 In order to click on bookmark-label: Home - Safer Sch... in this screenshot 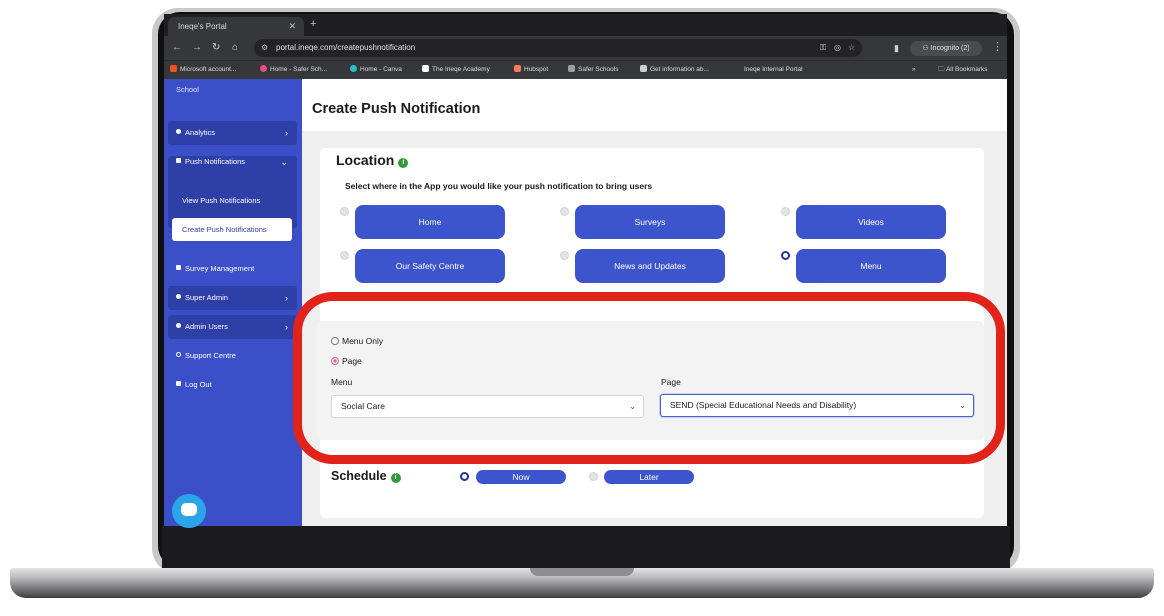, I will do `click(299, 69)`.